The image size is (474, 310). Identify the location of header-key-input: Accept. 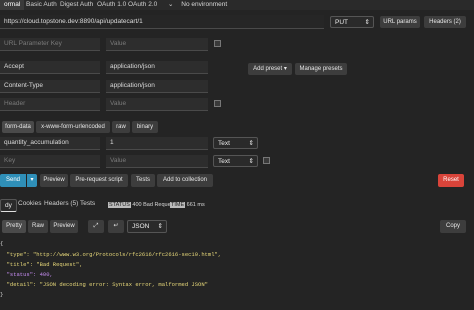
(50, 67).